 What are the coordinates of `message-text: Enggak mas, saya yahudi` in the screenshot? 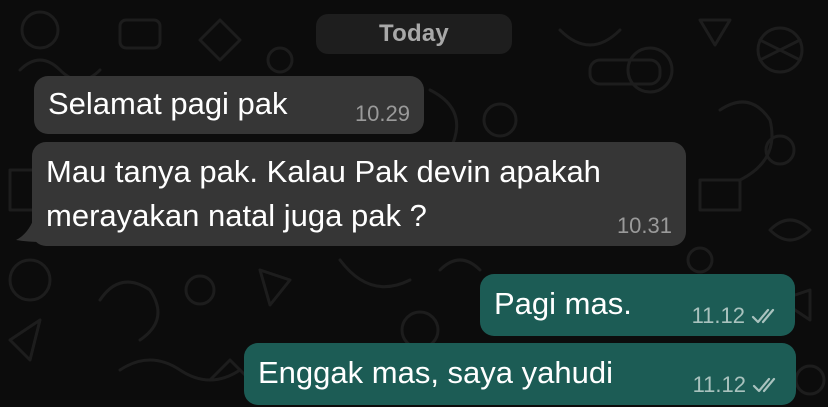 It's located at (435, 372).